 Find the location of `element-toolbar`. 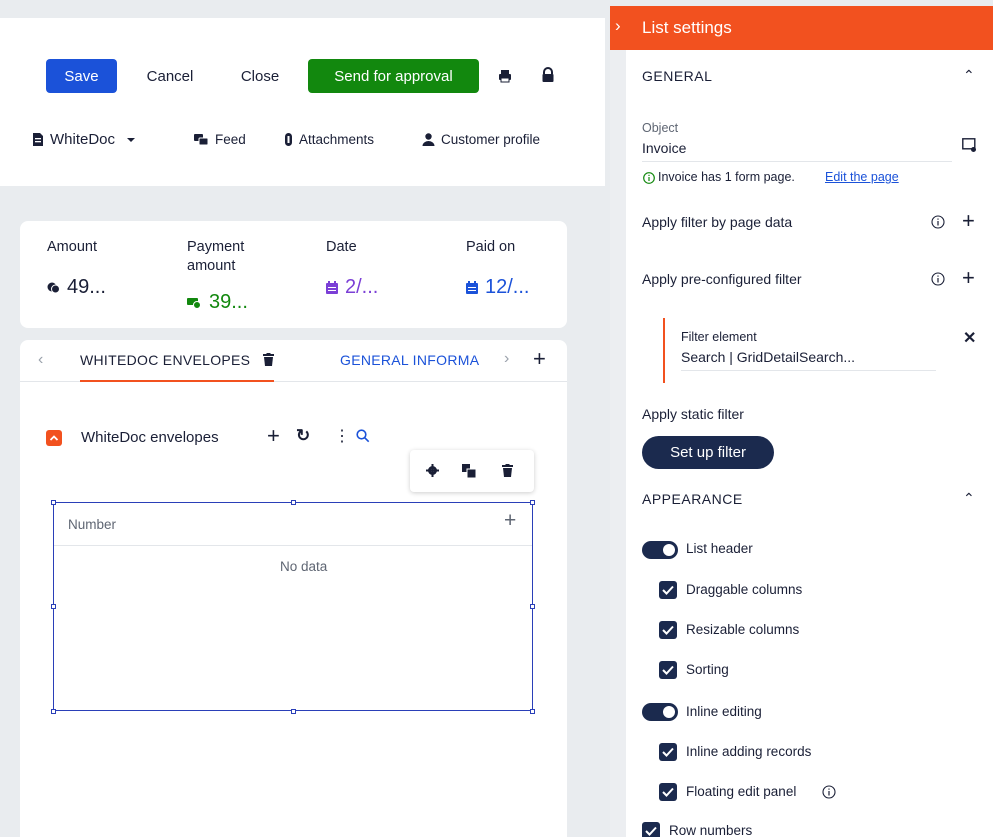

element-toolbar is located at coordinates (472, 471).